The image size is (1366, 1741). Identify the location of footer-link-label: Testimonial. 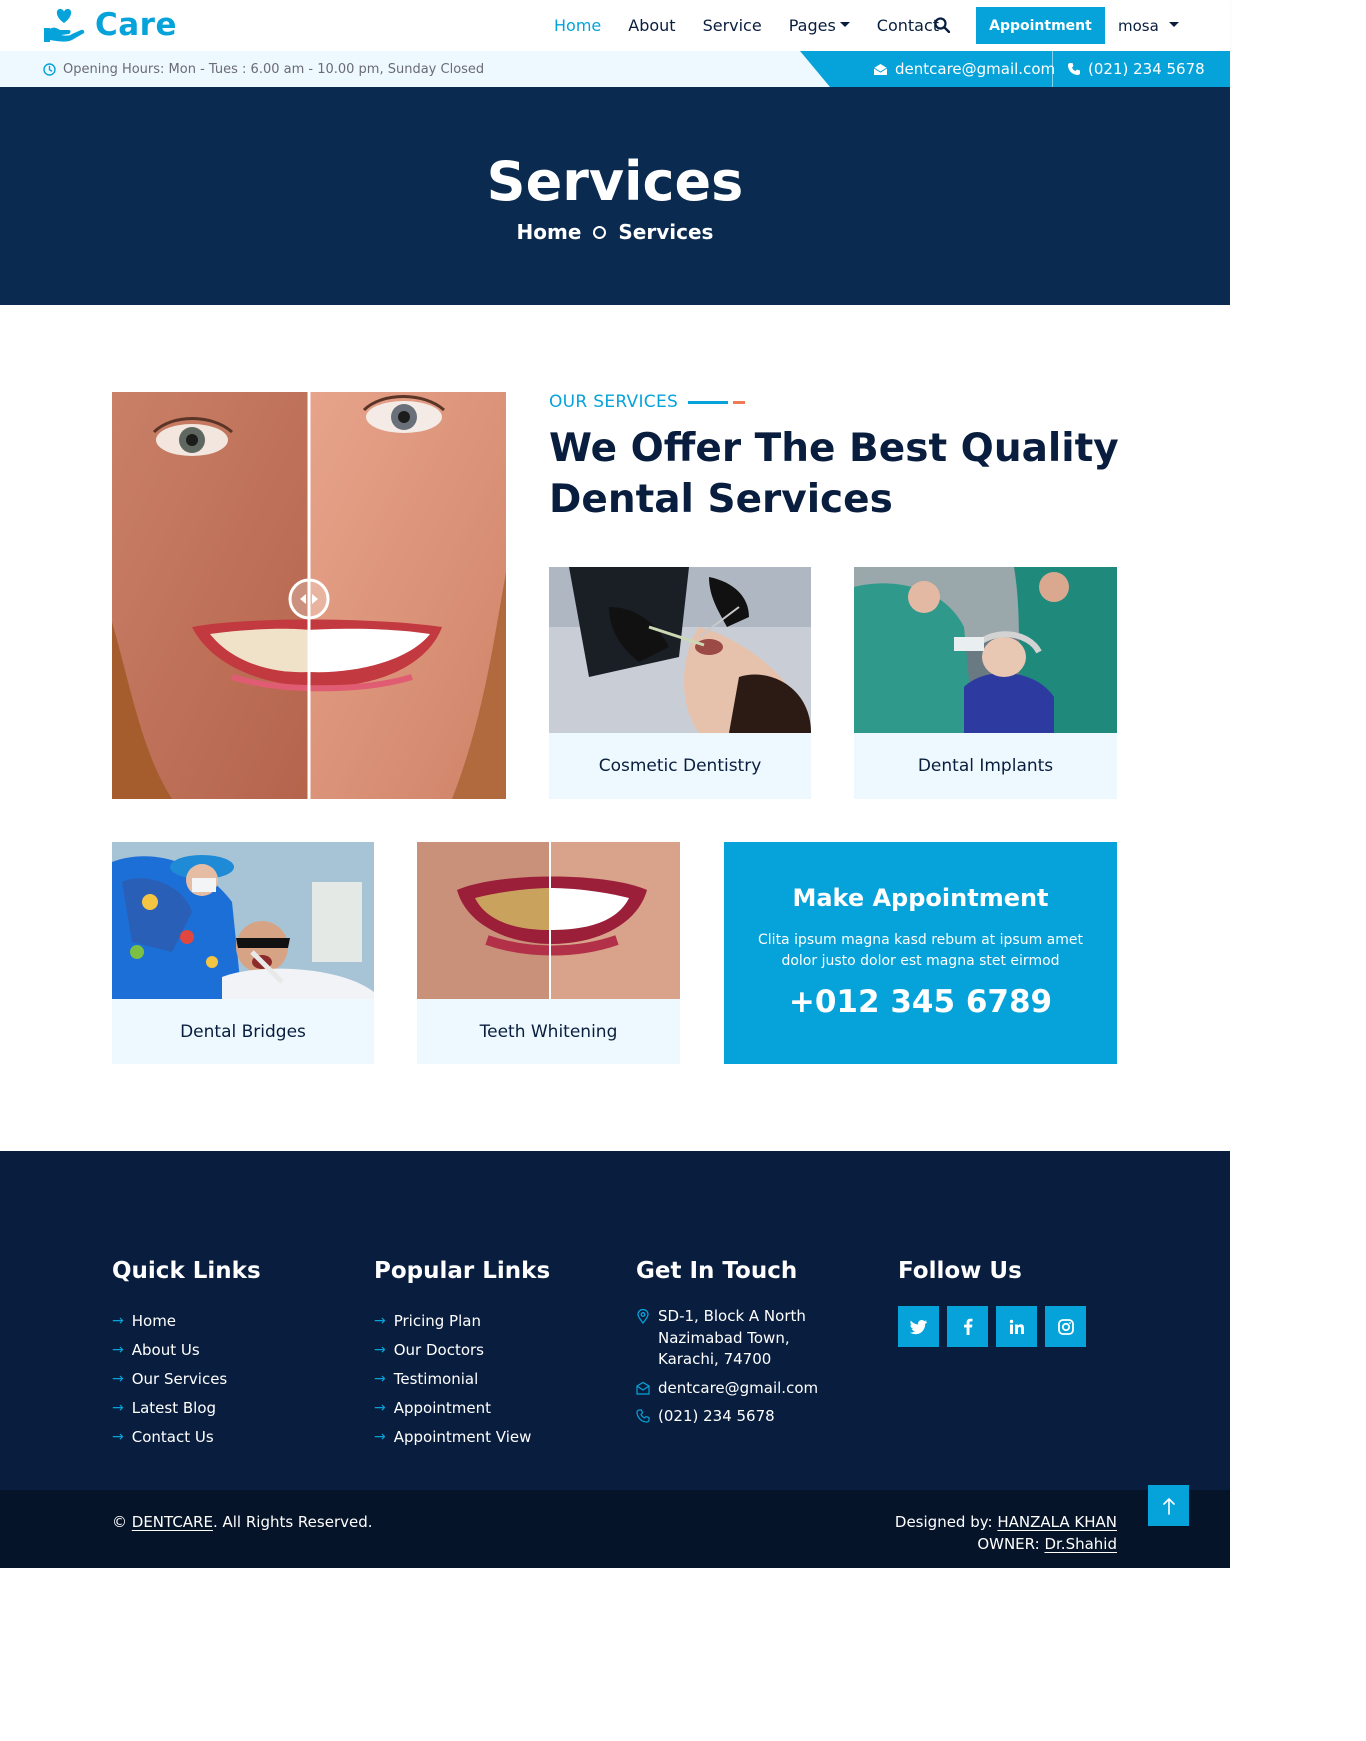
(436, 1378).